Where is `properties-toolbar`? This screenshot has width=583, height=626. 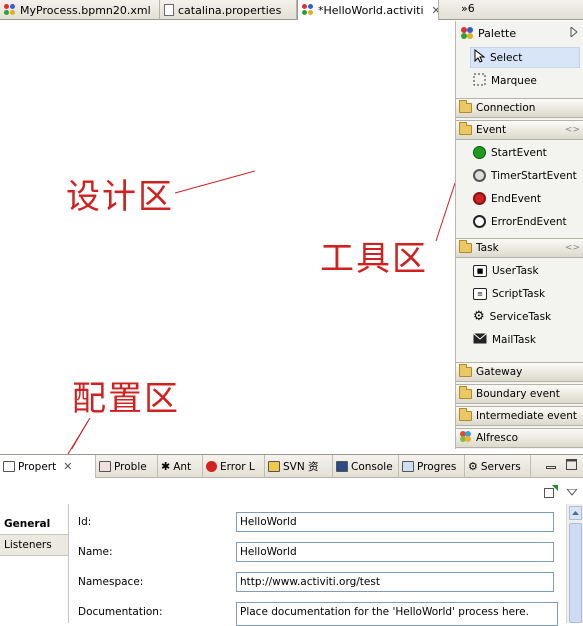 properties-toolbar is located at coordinates (291, 491).